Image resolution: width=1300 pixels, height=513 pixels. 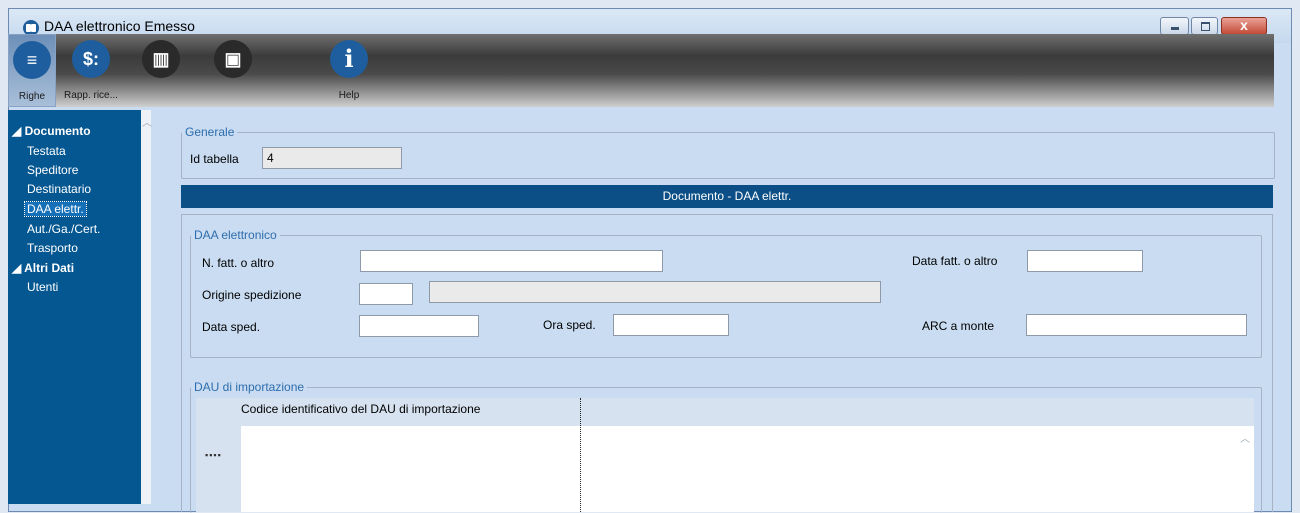 I want to click on tree-item-daa-elettr: DAA elettr., so click(x=55, y=209).